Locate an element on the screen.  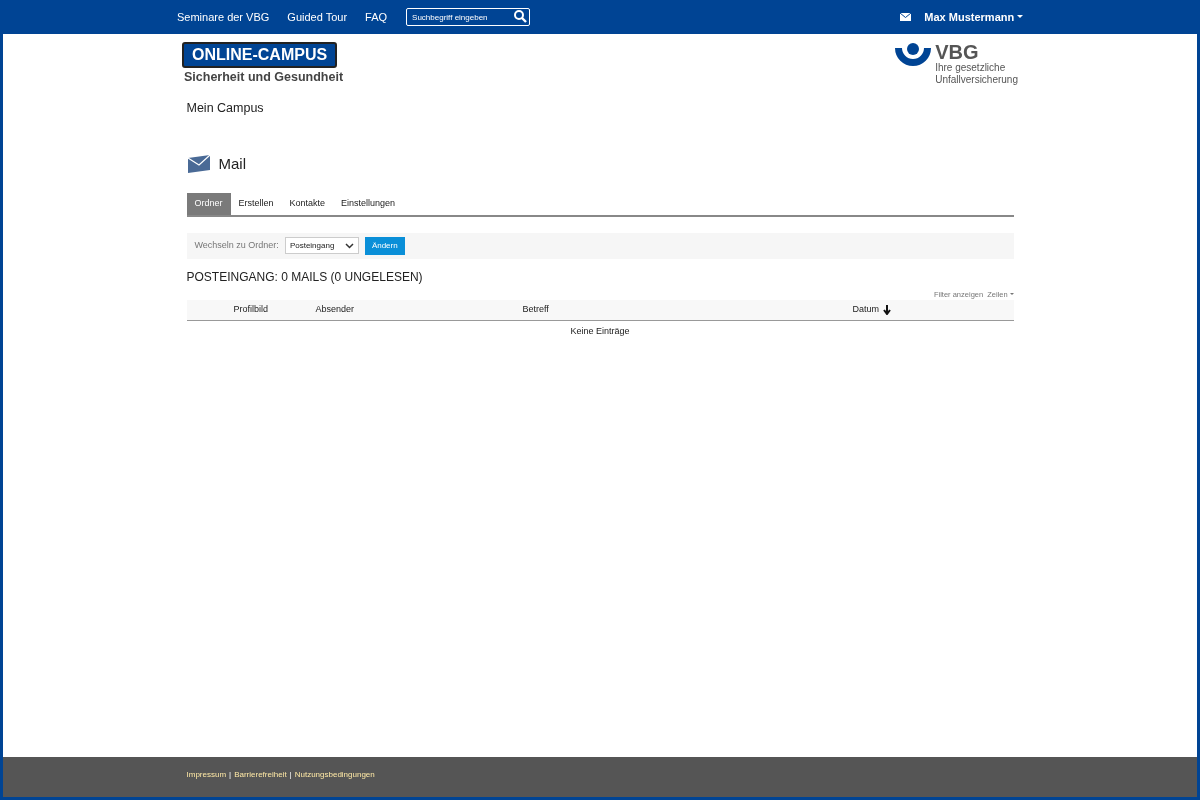
change-button: Ändern is located at coordinates (384, 245).